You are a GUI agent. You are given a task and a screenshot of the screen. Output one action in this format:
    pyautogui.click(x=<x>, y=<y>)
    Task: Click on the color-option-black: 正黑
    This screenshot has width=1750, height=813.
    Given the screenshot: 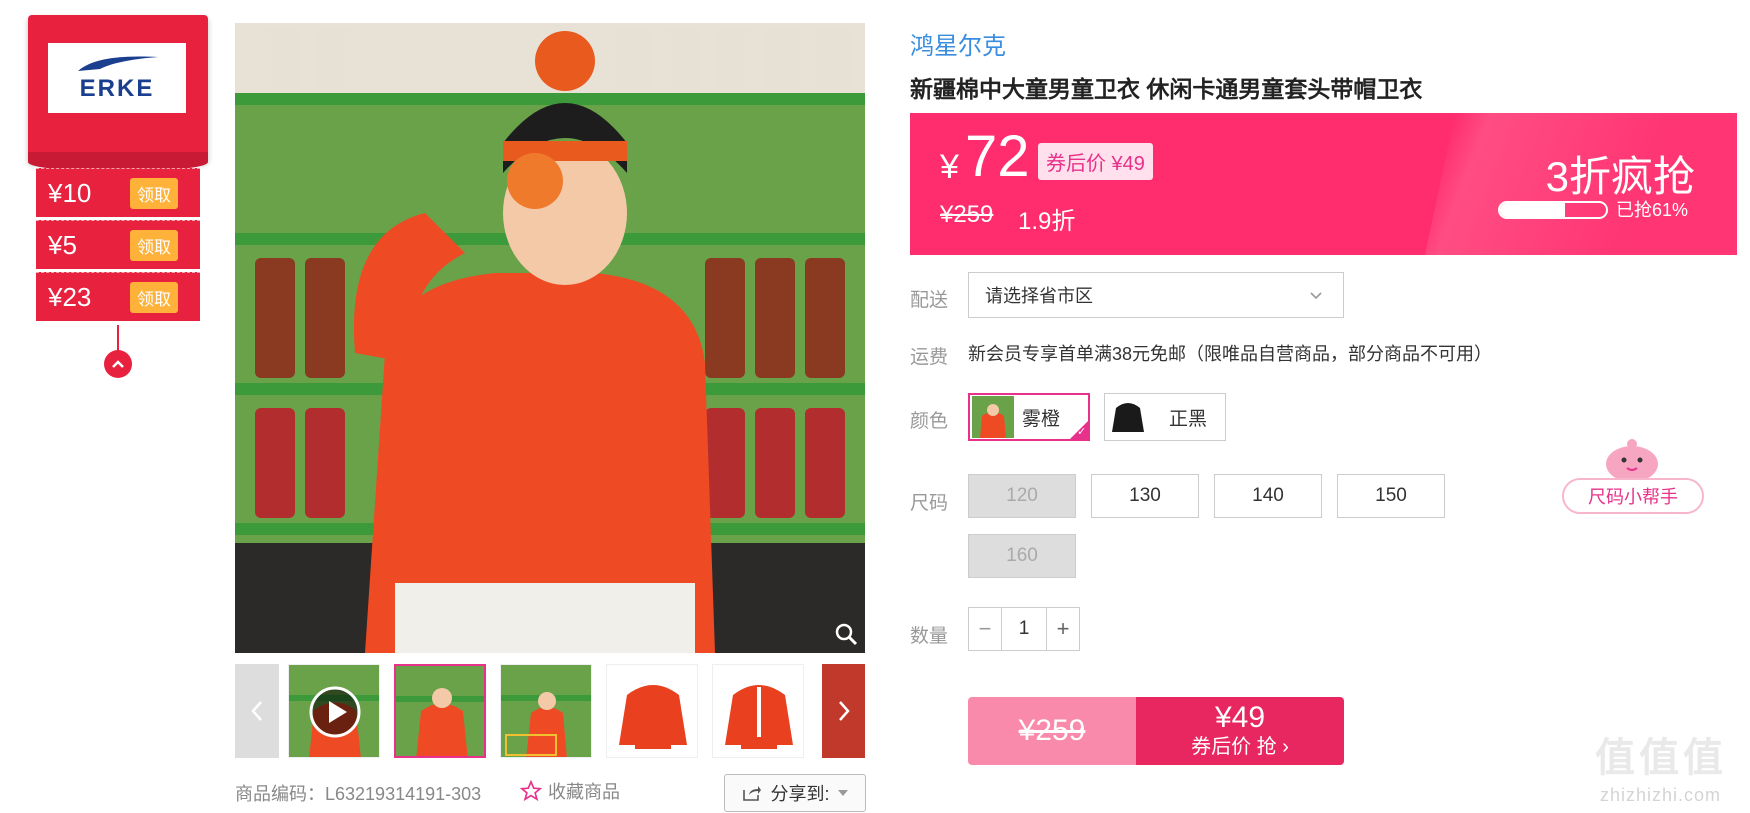 What is the action you would take?
    pyautogui.click(x=1165, y=417)
    